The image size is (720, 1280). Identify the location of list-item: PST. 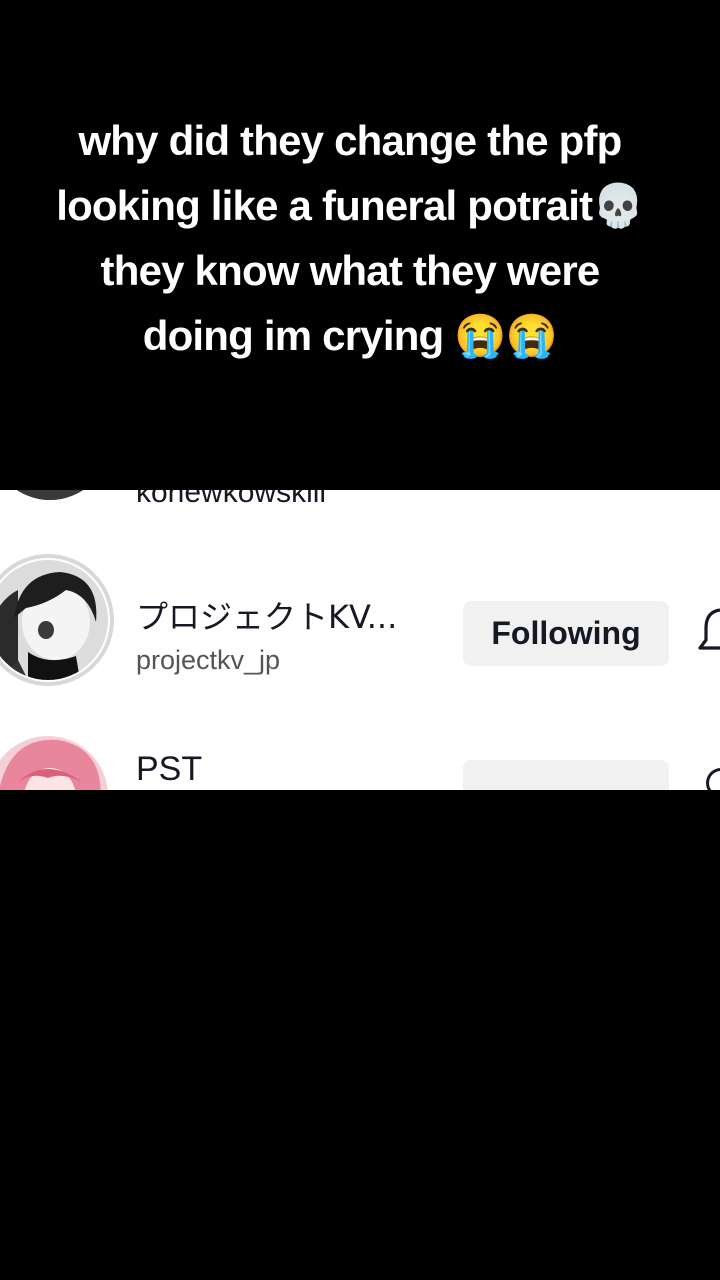
(360, 763).